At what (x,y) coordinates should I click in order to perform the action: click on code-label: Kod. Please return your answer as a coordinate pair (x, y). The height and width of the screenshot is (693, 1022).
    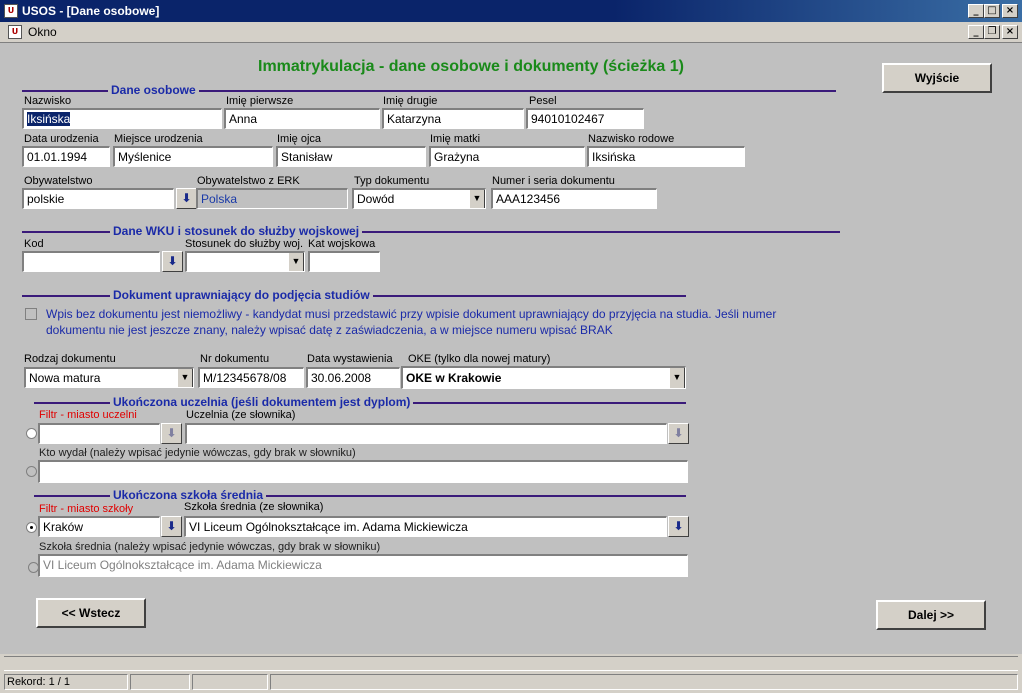
    Looking at the image, I should click on (34, 244).